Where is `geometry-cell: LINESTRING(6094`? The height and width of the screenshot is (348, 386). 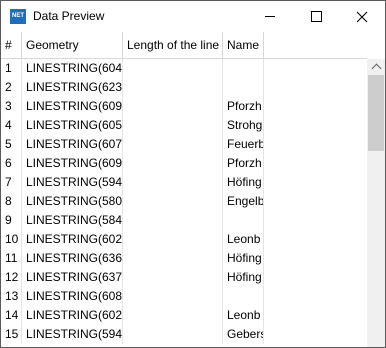 geometry-cell: LINESTRING(6094 is located at coordinates (72, 163).